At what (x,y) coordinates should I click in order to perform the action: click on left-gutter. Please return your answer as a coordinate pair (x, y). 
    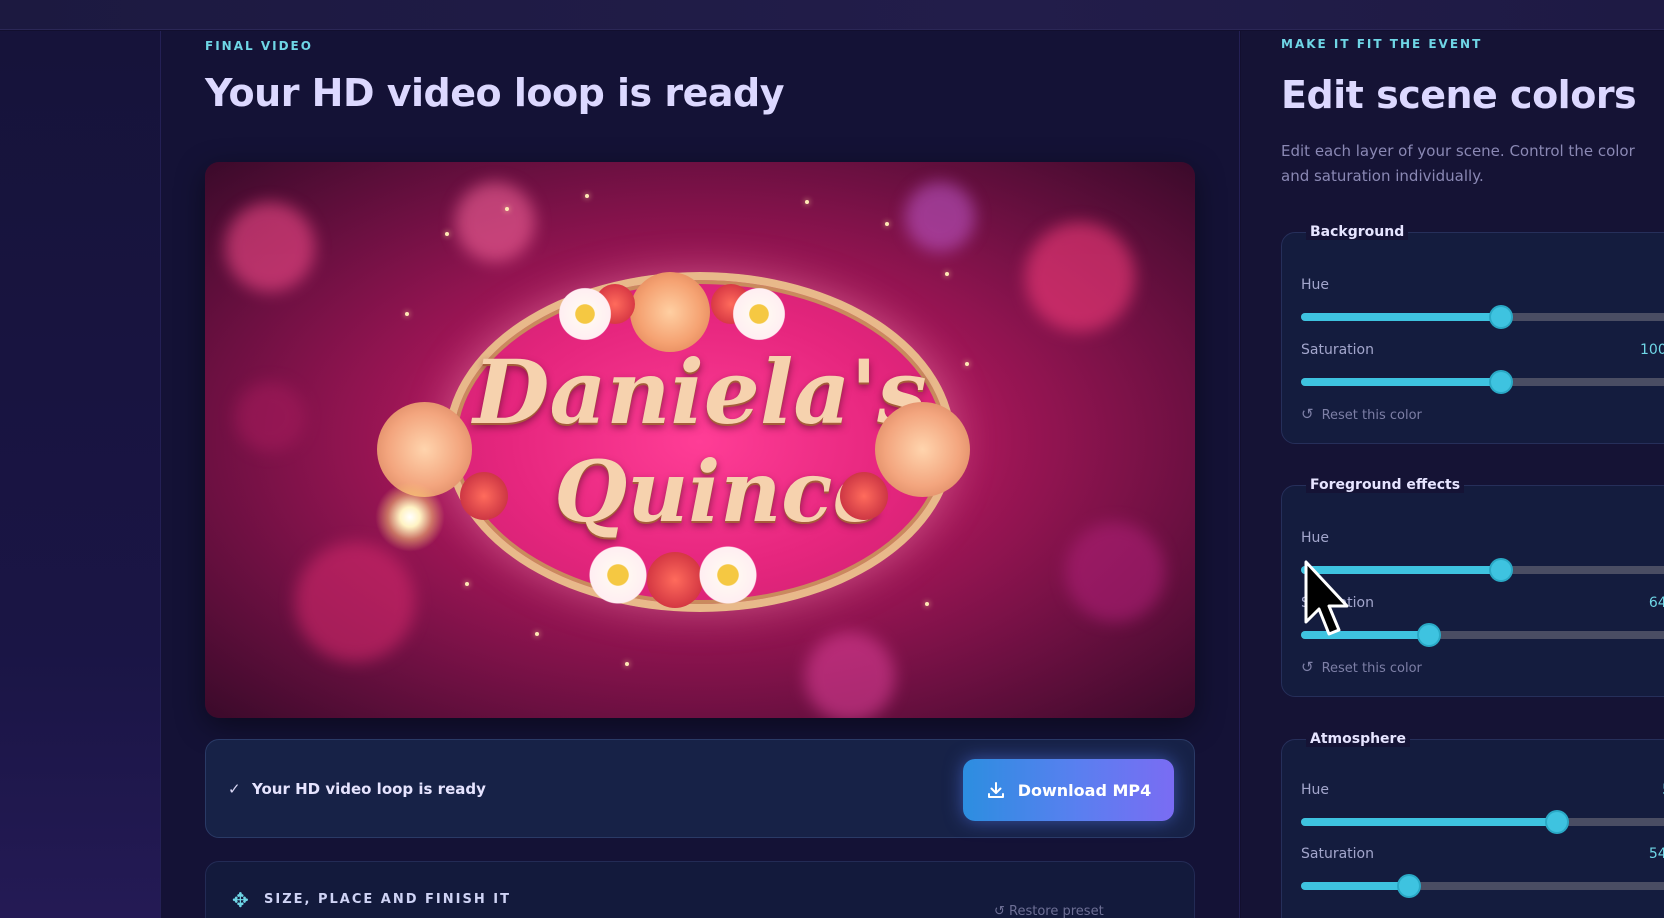
    Looking at the image, I should click on (80, 474).